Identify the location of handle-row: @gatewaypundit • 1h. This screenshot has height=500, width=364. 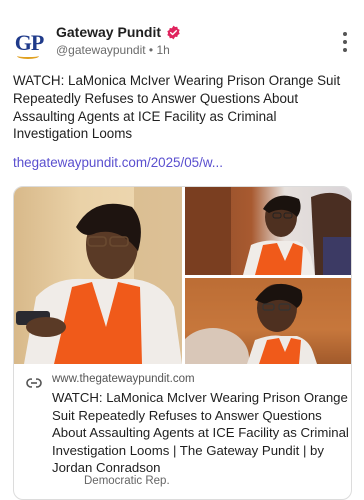
(113, 50).